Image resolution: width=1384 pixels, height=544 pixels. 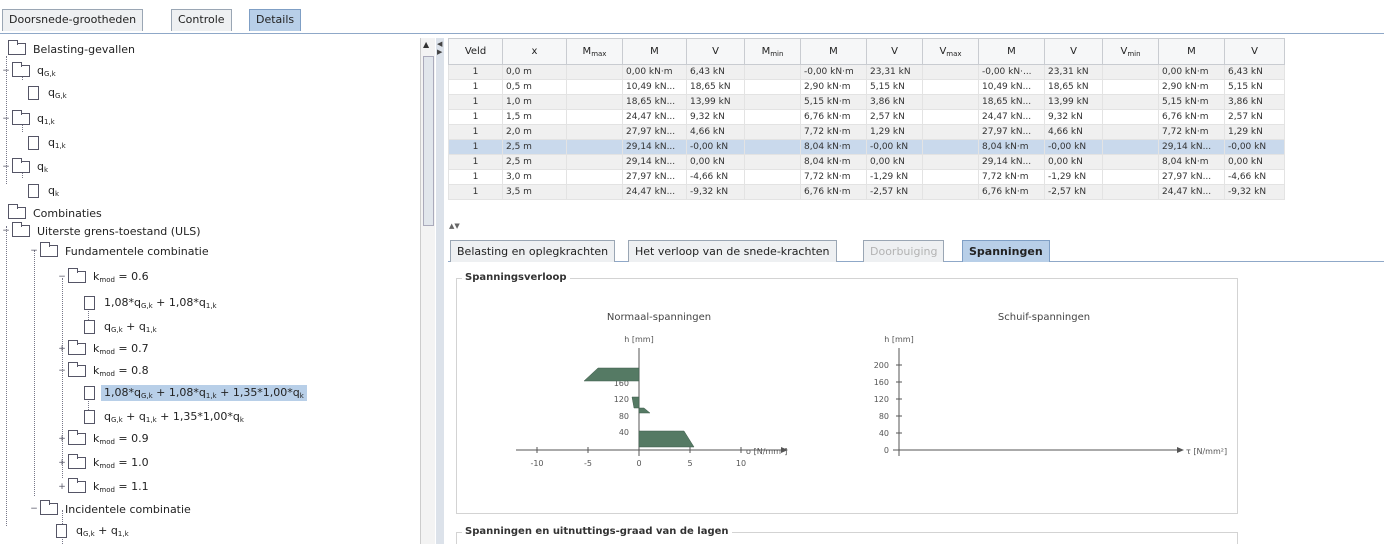 What do you see at coordinates (833, 87) in the screenshot?
I see `table-cell: 2,90 kN·m` at bounding box center [833, 87].